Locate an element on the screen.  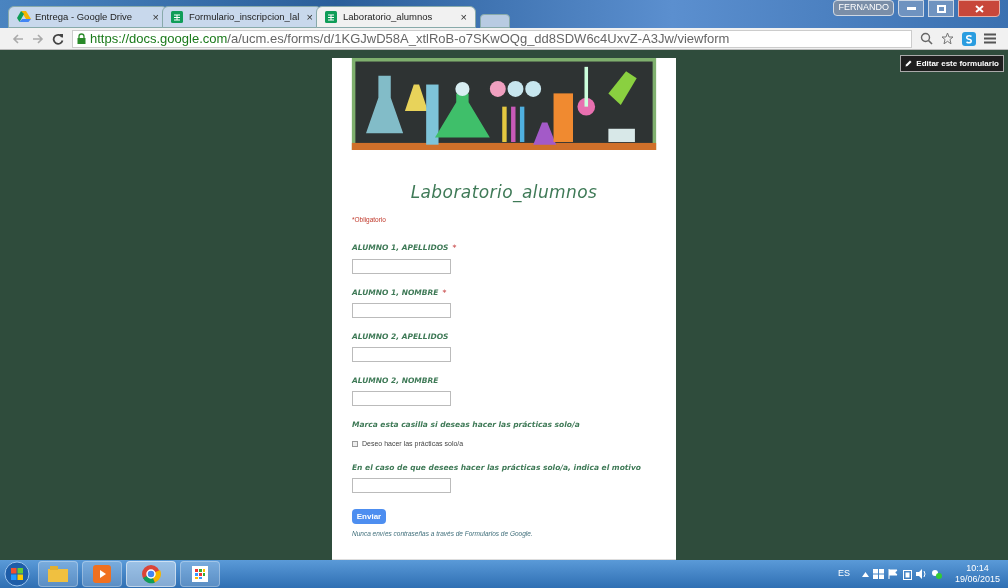
minimize-icon is located at coordinates (911, 8).